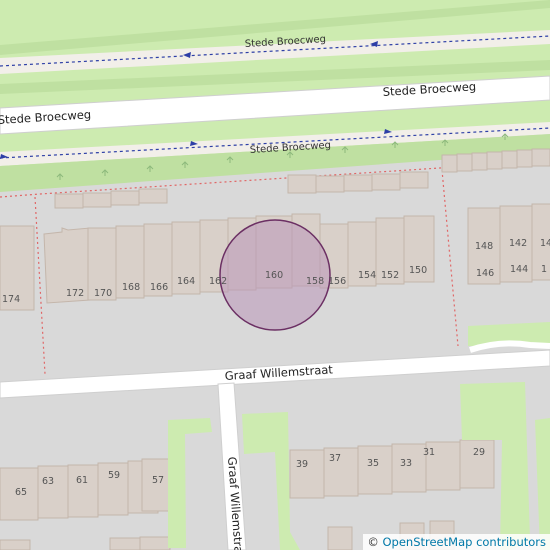  What do you see at coordinates (103, 293) in the screenshot?
I see `house-number: 170` at bounding box center [103, 293].